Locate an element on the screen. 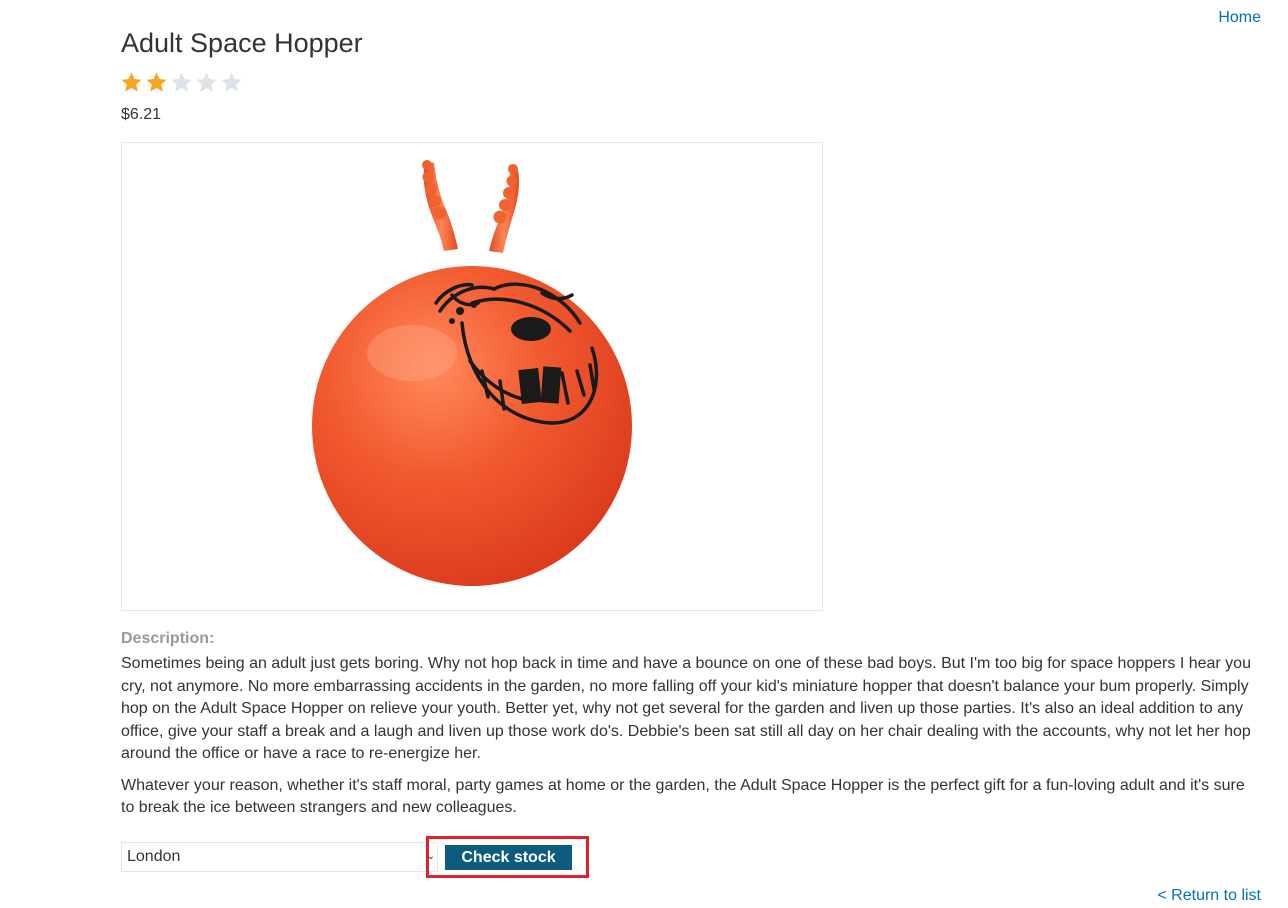 This screenshot has width=1288, height=908. store-select-value: London is located at coordinates (154, 856).